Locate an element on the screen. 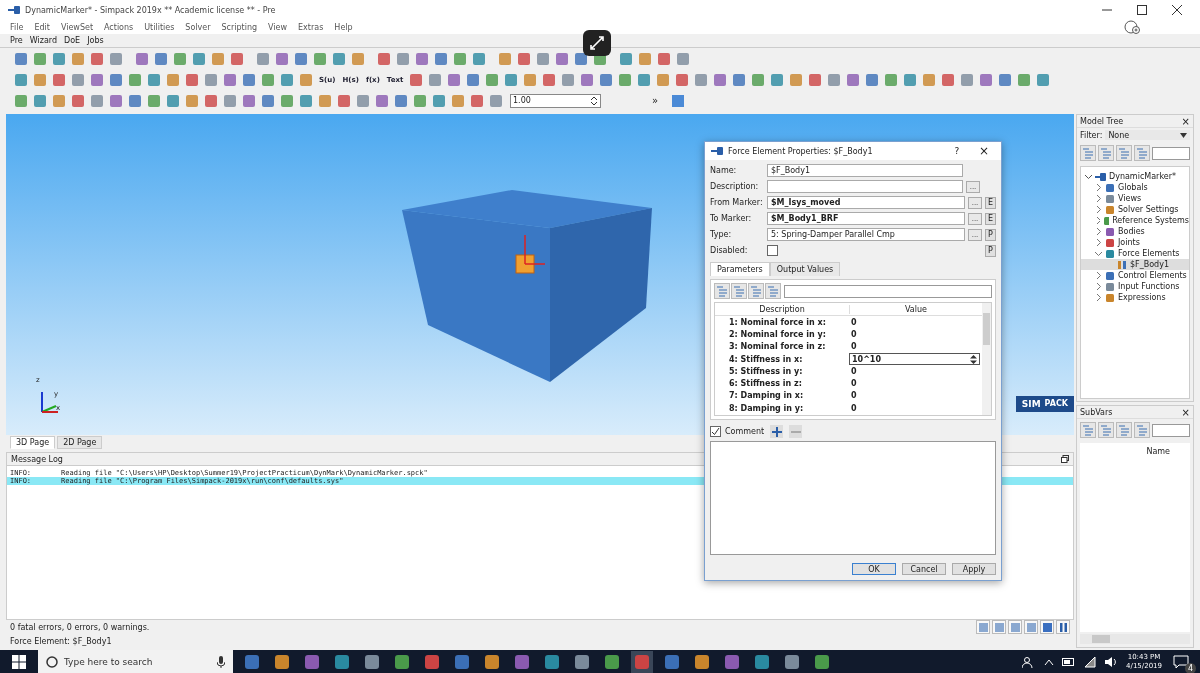 Image resolution: width=1200 pixels, height=673 pixels. parameter-name: 3: Nominal force in z: is located at coordinates (777, 347).